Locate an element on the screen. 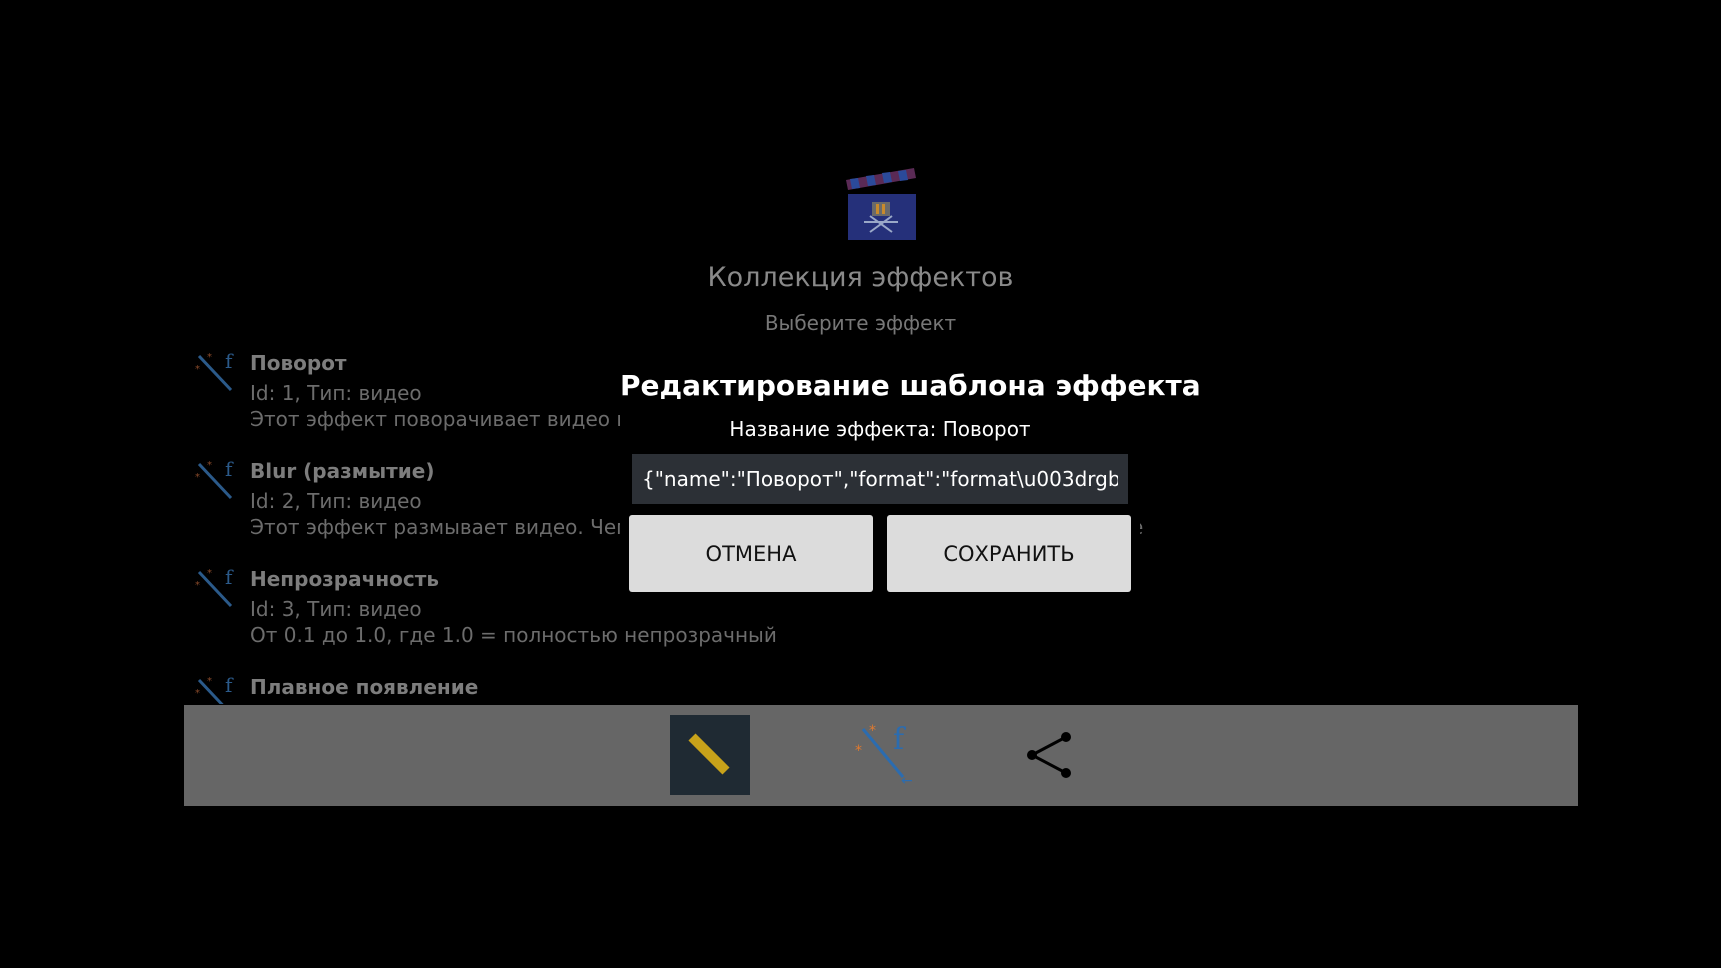 This screenshot has height=968, width=1721. edit-button is located at coordinates (710, 755).